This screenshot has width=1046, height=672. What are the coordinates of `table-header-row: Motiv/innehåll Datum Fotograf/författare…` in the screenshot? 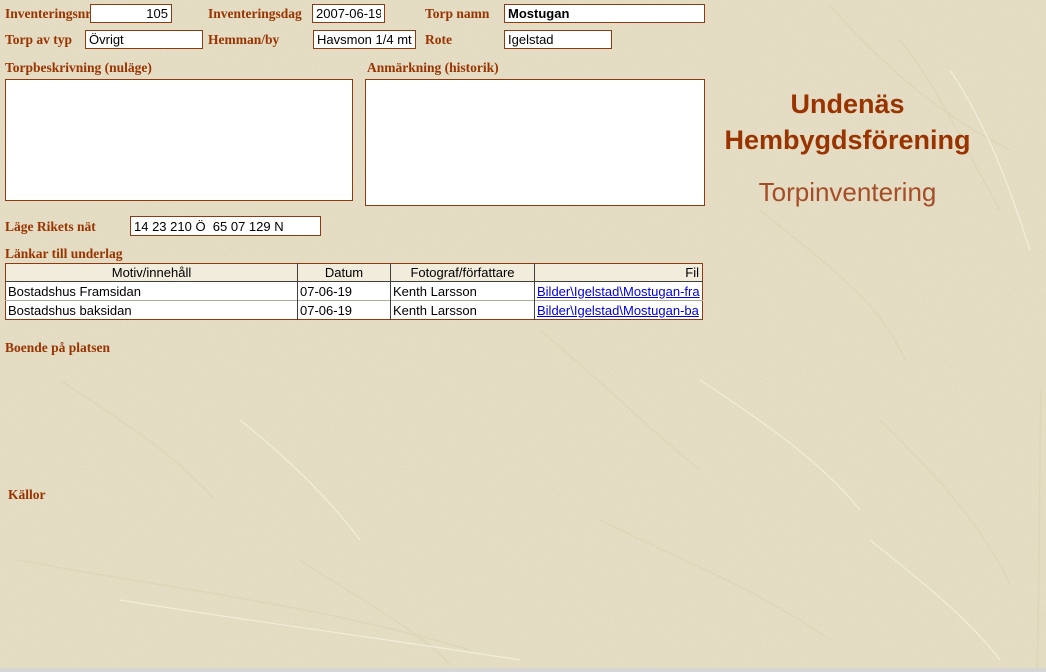 It's located at (354, 272).